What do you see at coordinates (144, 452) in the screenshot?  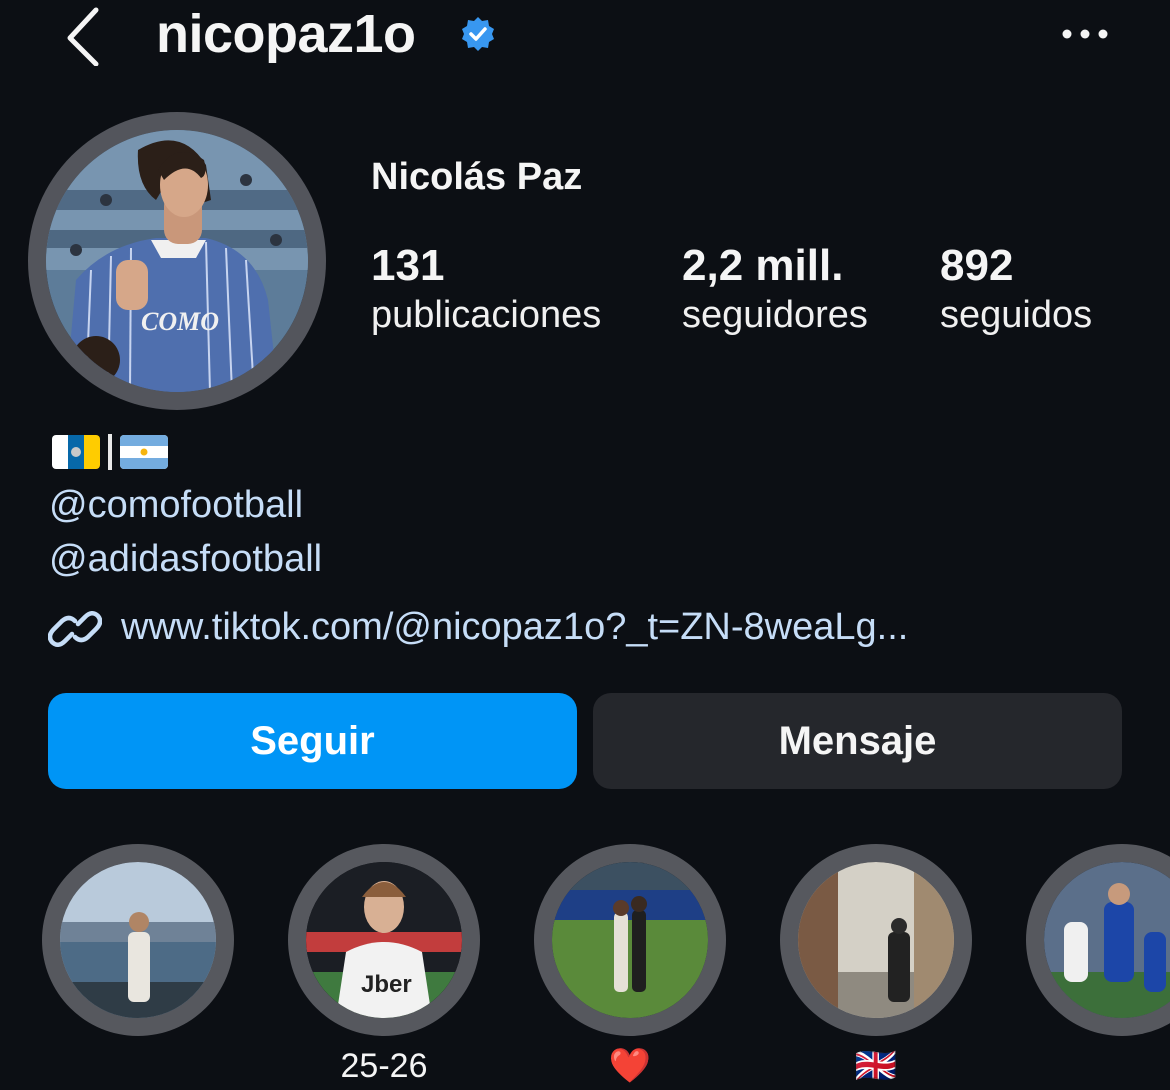 I see `argentina-flag-icon` at bounding box center [144, 452].